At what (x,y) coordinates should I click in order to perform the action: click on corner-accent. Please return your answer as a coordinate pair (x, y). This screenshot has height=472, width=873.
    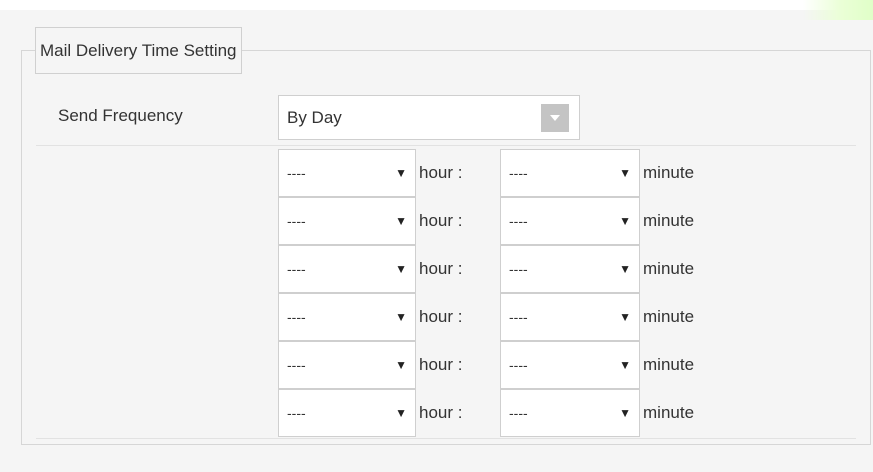
    Looking at the image, I should click on (838, 10).